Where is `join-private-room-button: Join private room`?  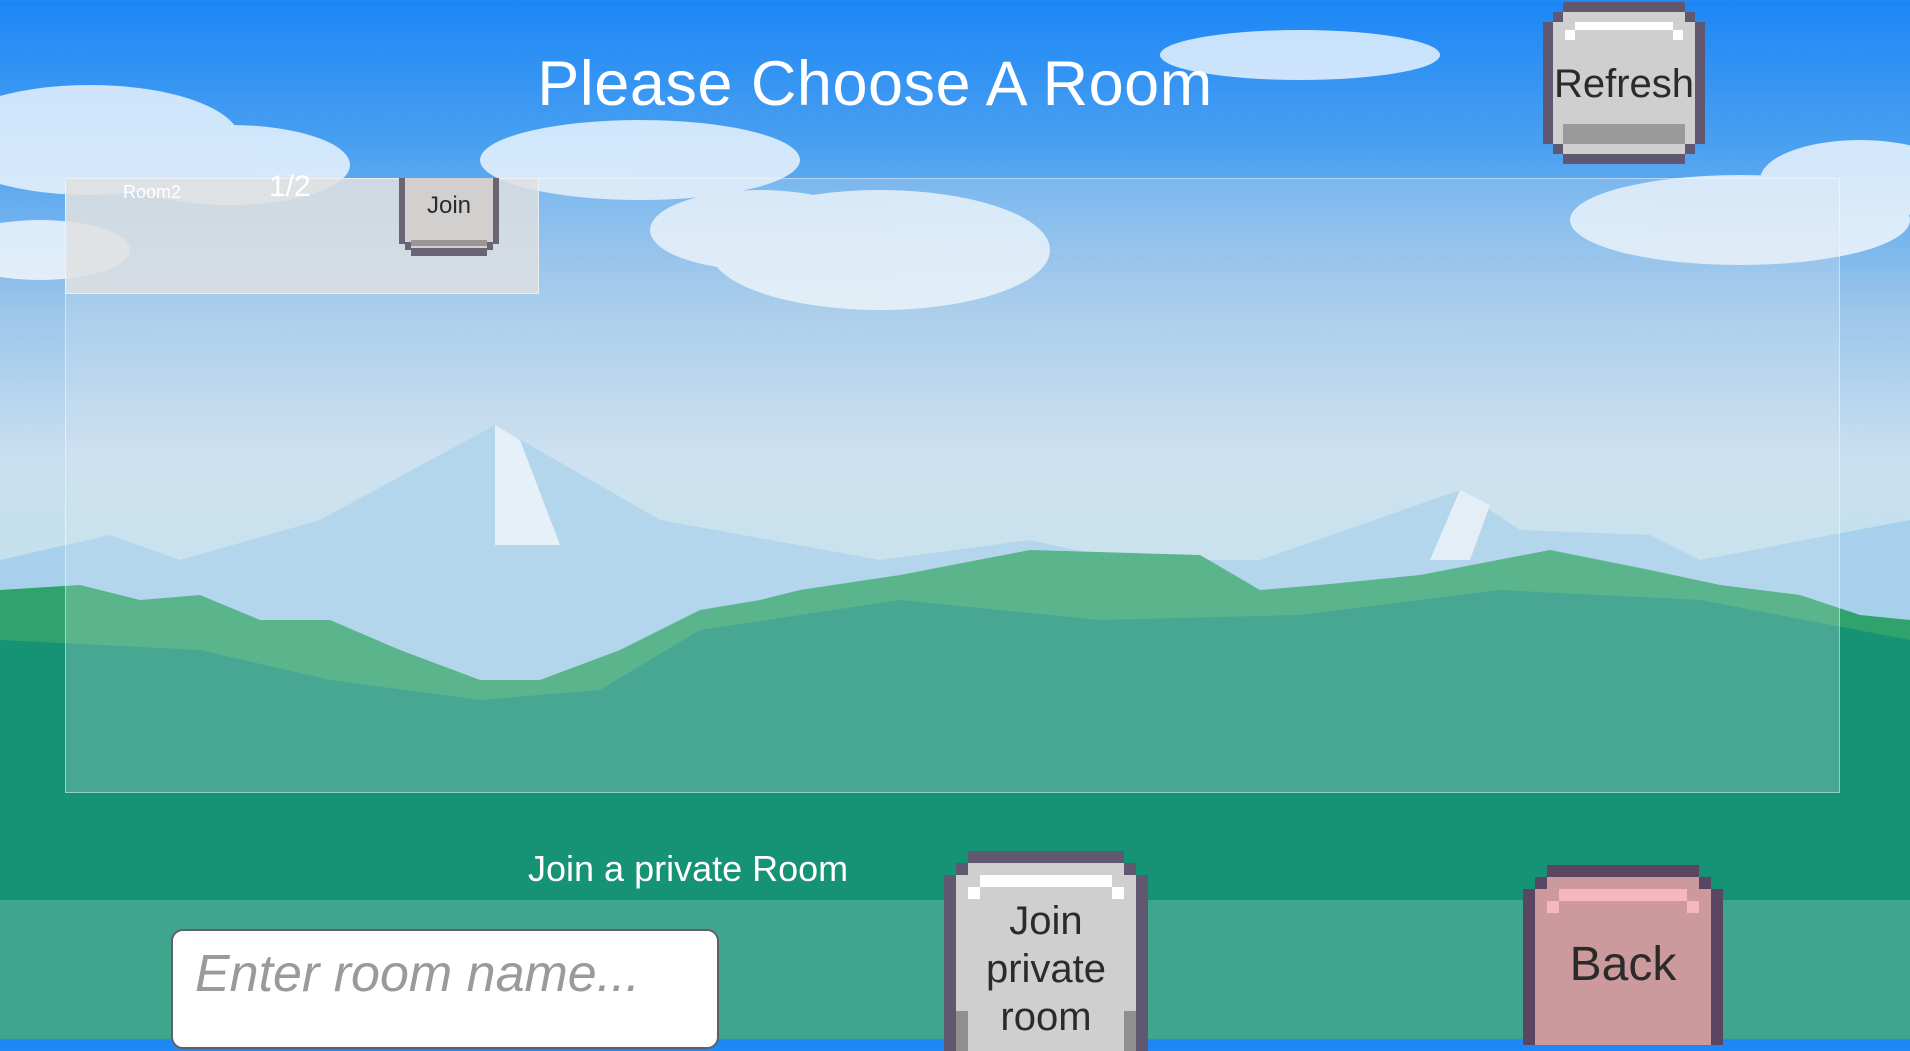 join-private-room-button: Join private room is located at coordinates (1046, 951).